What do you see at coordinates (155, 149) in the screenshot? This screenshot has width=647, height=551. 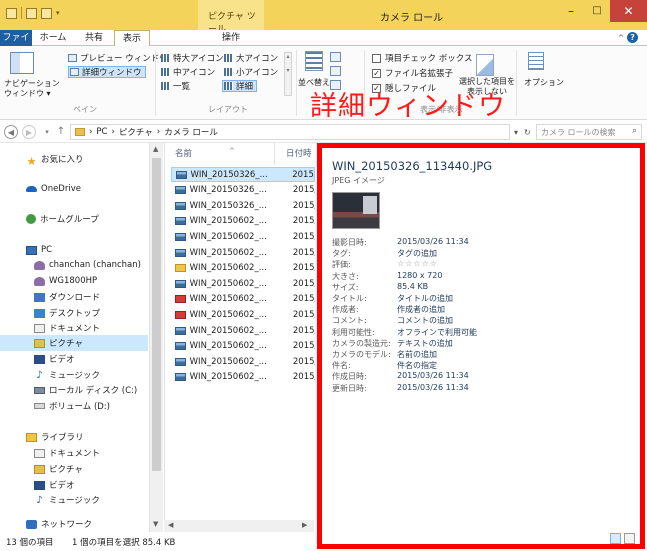 I see `scroll-up-arrow: ▲` at bounding box center [155, 149].